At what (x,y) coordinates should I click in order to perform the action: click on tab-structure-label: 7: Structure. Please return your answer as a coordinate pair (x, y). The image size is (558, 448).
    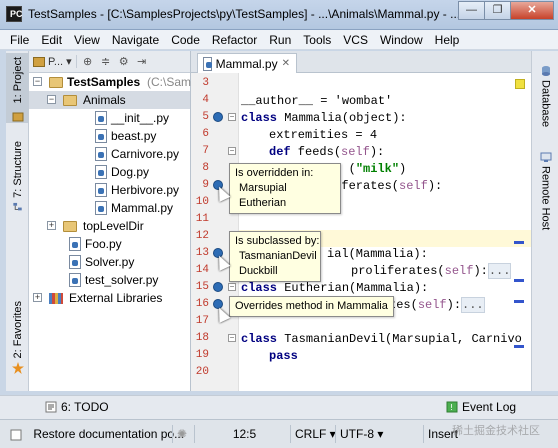
    Looking at the image, I should click on (17, 169).